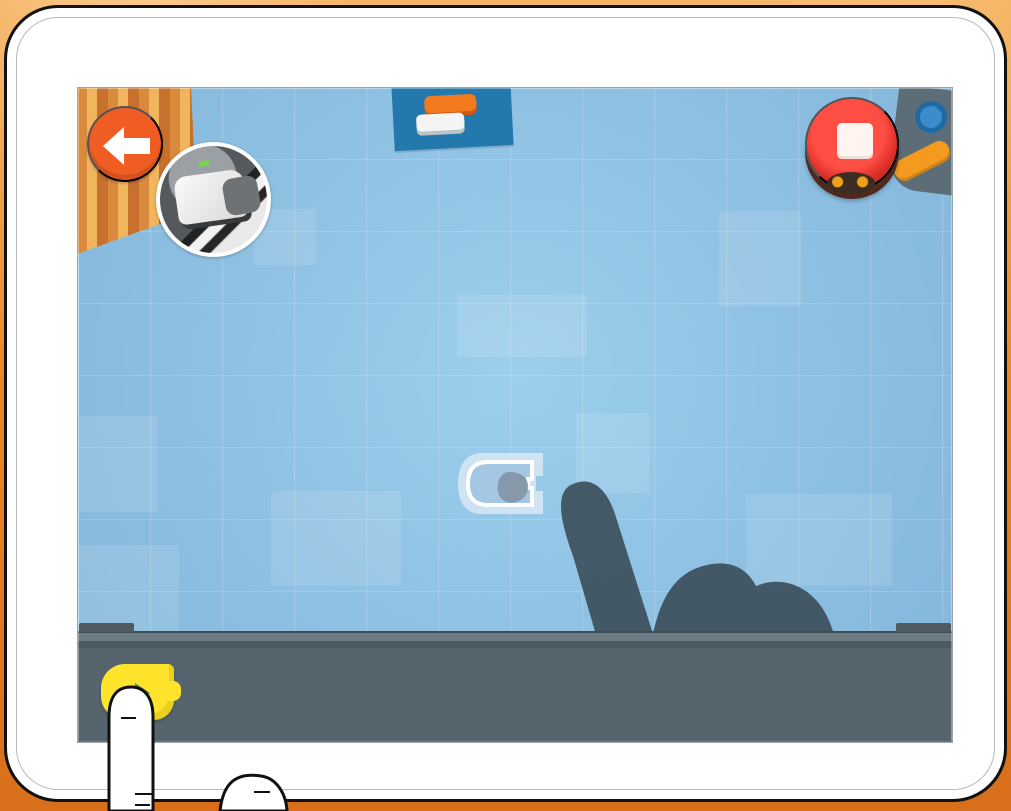  What do you see at coordinates (204, 163) in the screenshot?
I see `robot-status-light` at bounding box center [204, 163].